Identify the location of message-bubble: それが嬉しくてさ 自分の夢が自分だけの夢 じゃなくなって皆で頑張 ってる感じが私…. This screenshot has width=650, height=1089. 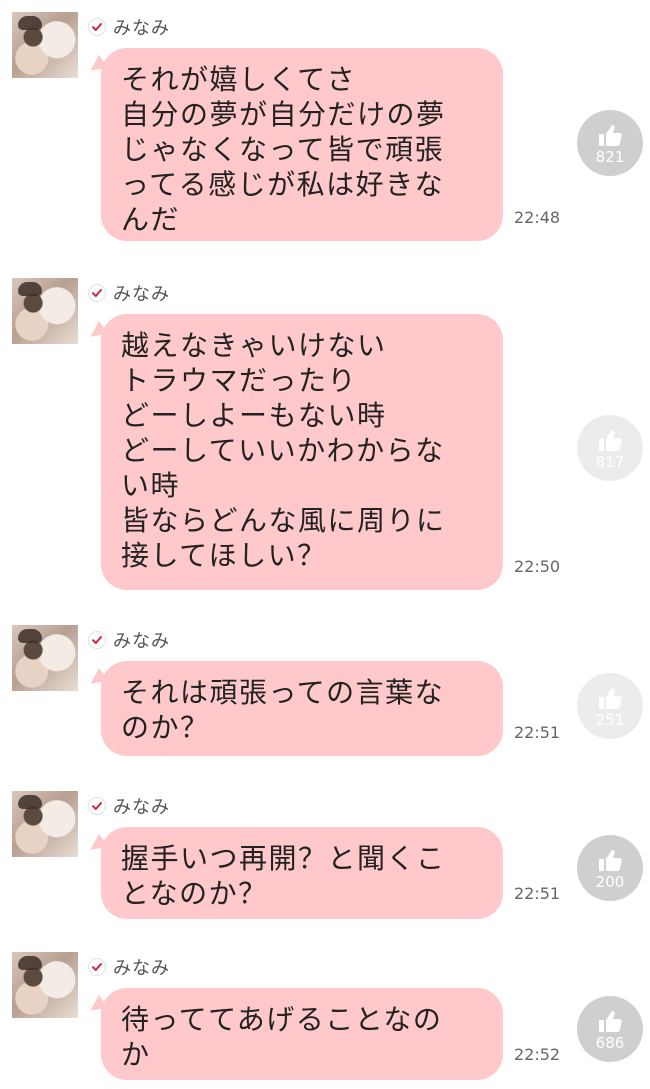
(302, 144).